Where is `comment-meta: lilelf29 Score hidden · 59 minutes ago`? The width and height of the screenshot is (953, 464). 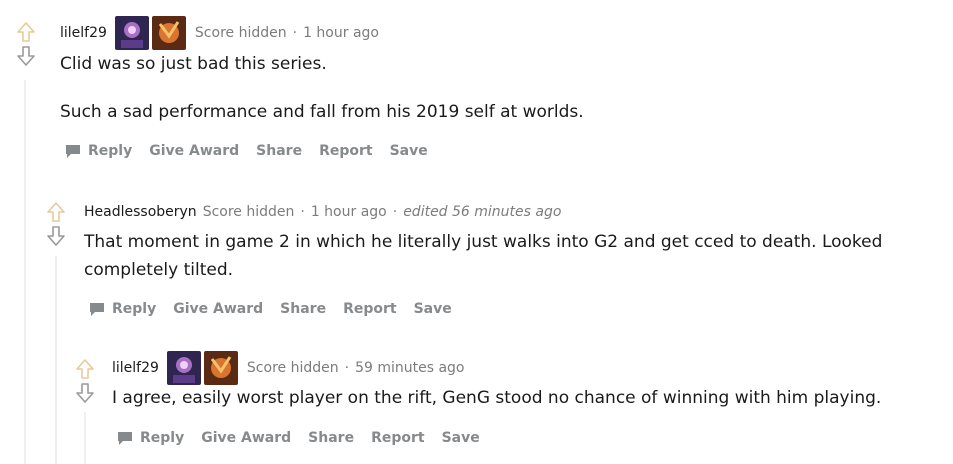 comment-meta: lilelf29 Score hidden · 59 minutes ago is located at coordinates (288, 368).